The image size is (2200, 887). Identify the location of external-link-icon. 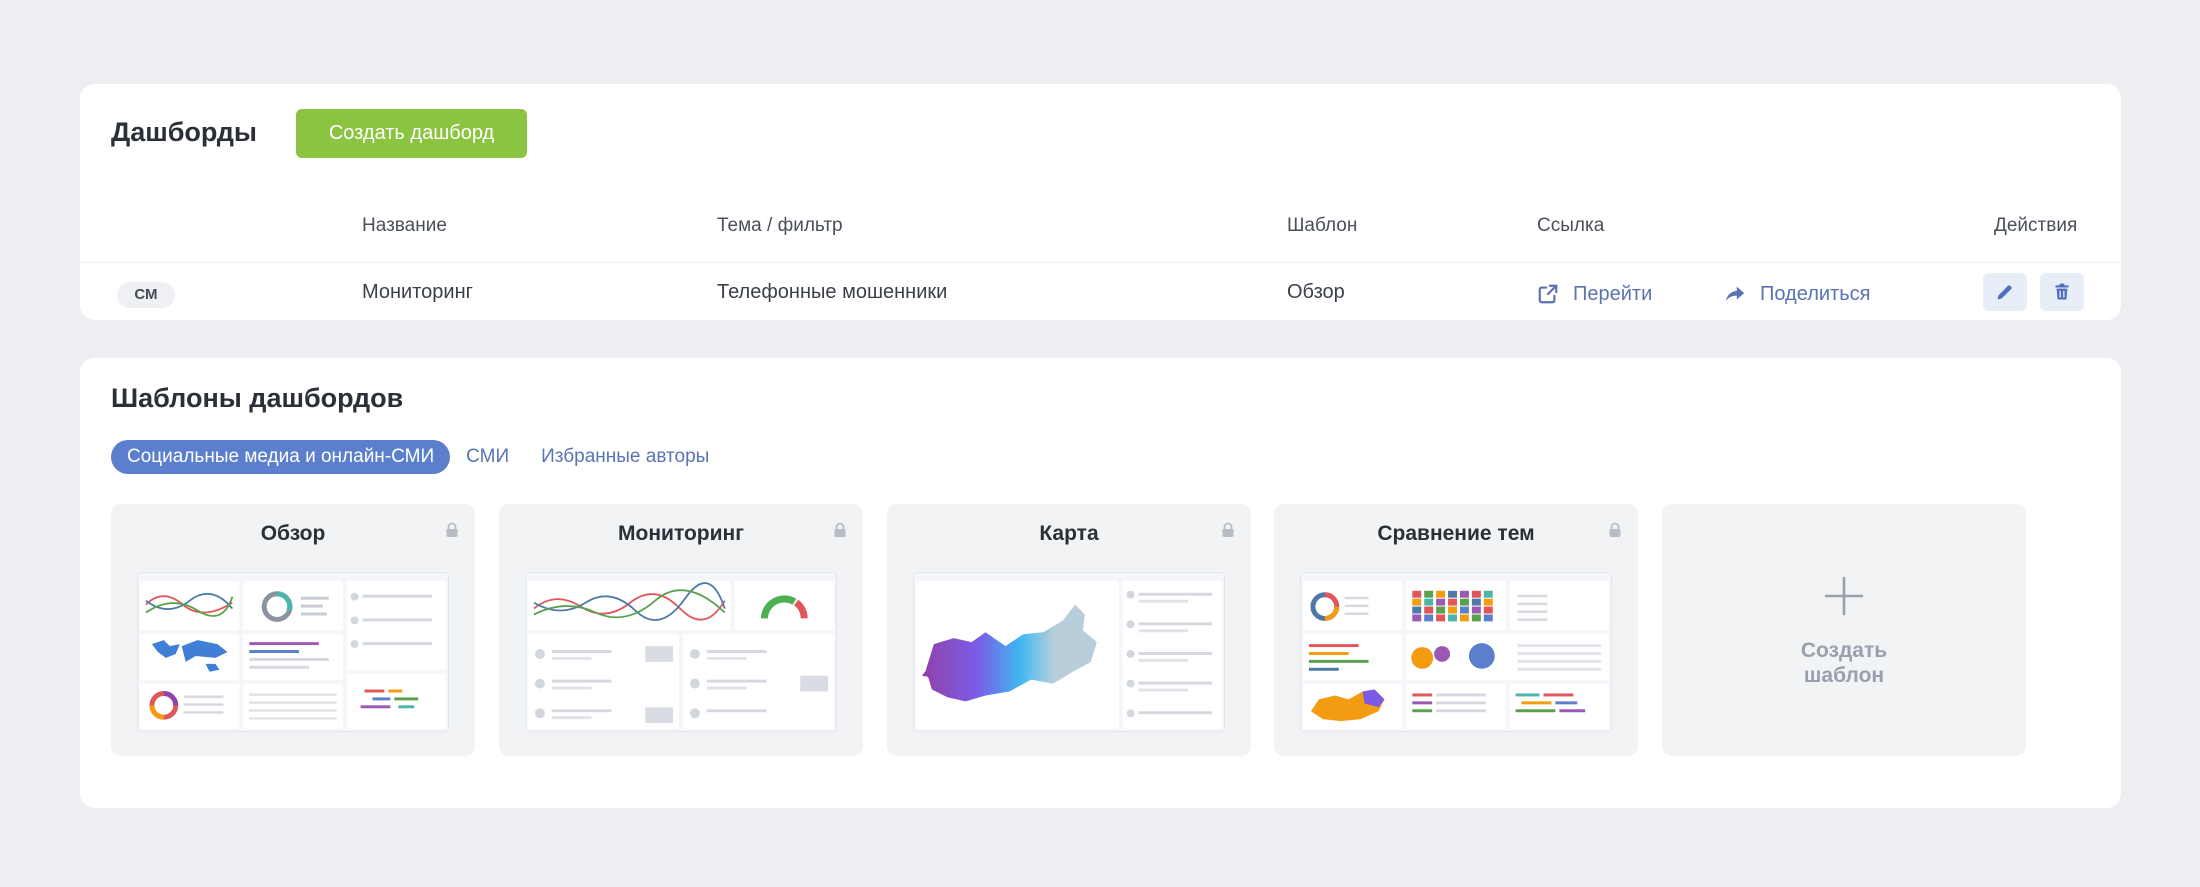
(1548, 294).